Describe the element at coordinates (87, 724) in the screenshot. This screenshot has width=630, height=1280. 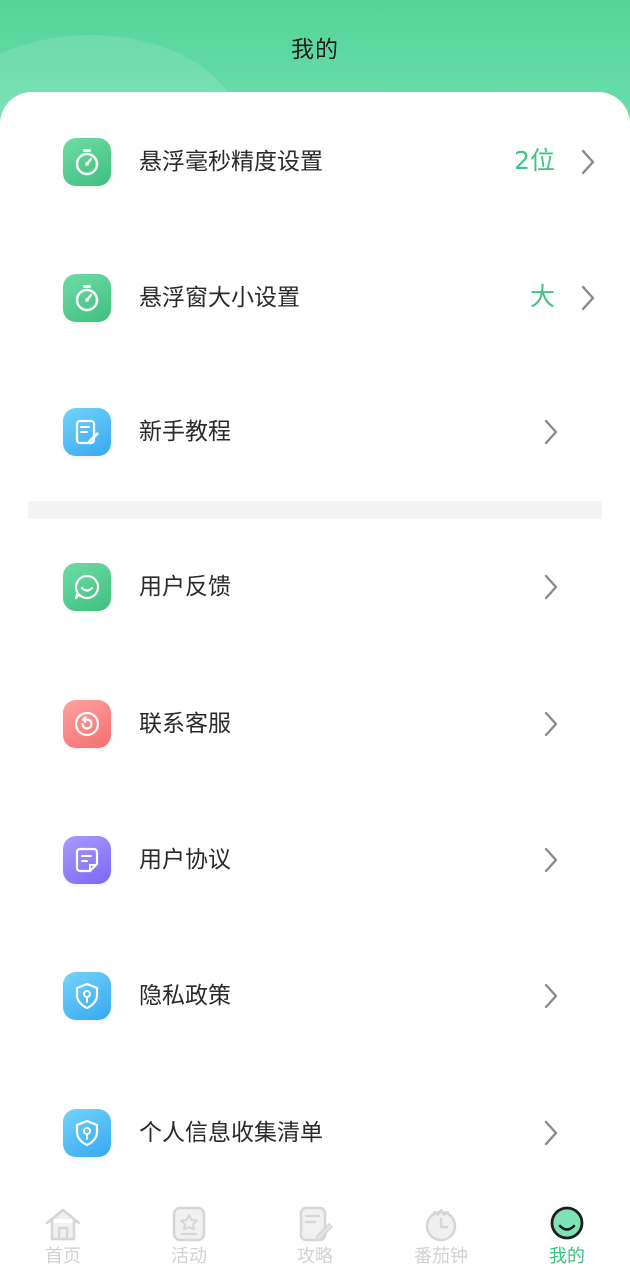
I see `headset-icon` at that location.